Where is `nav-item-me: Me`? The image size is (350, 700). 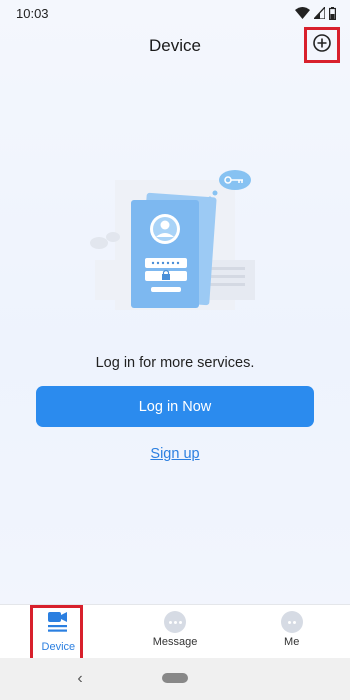 nav-item-me: Me is located at coordinates (291, 631).